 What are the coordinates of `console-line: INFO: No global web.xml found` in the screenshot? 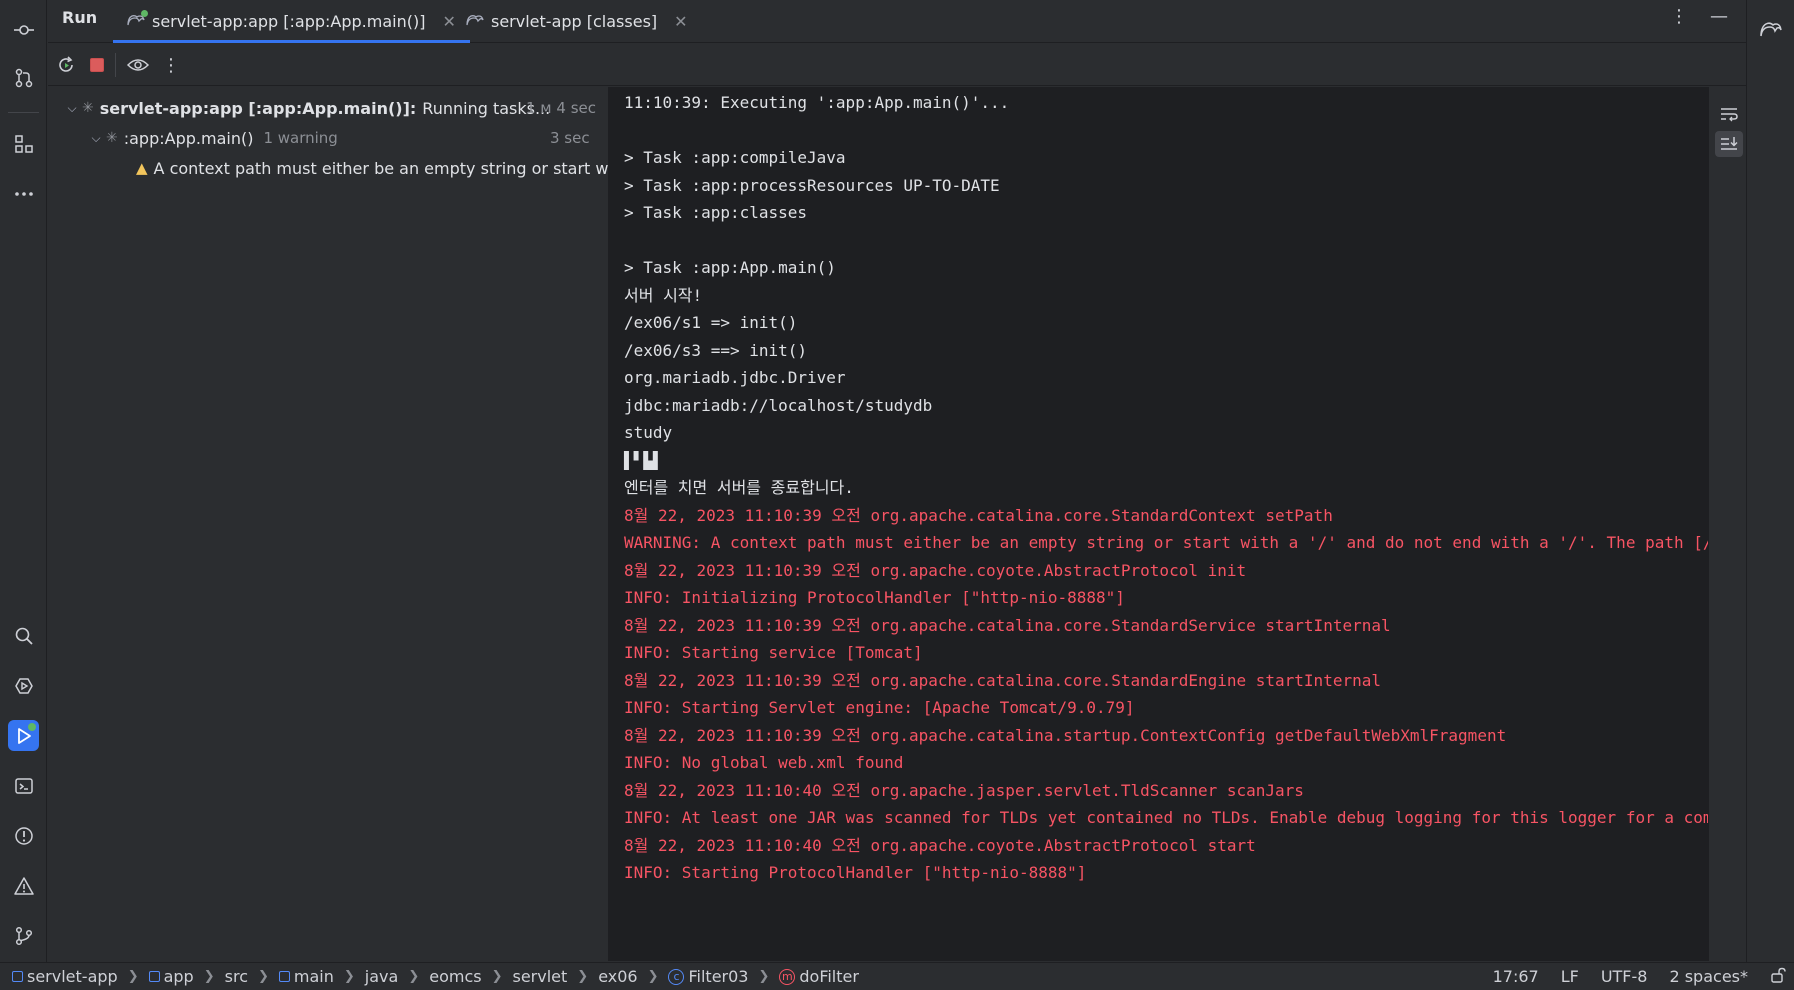 It's located at (764, 762).